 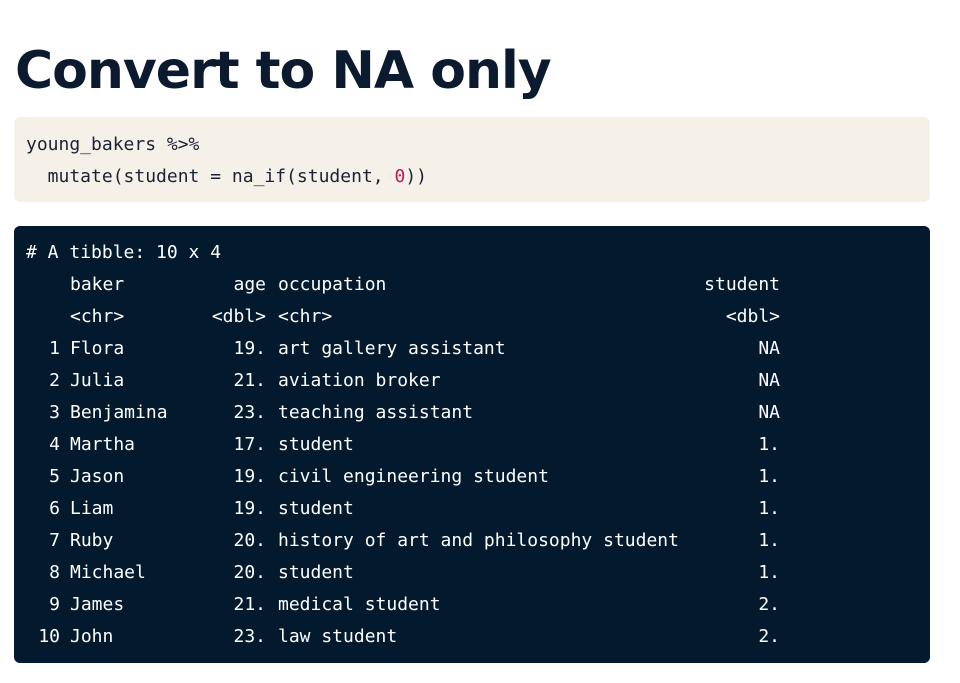 I want to click on code-line-2-text: mutate(student = na_if(student,, so click(x=210, y=176).